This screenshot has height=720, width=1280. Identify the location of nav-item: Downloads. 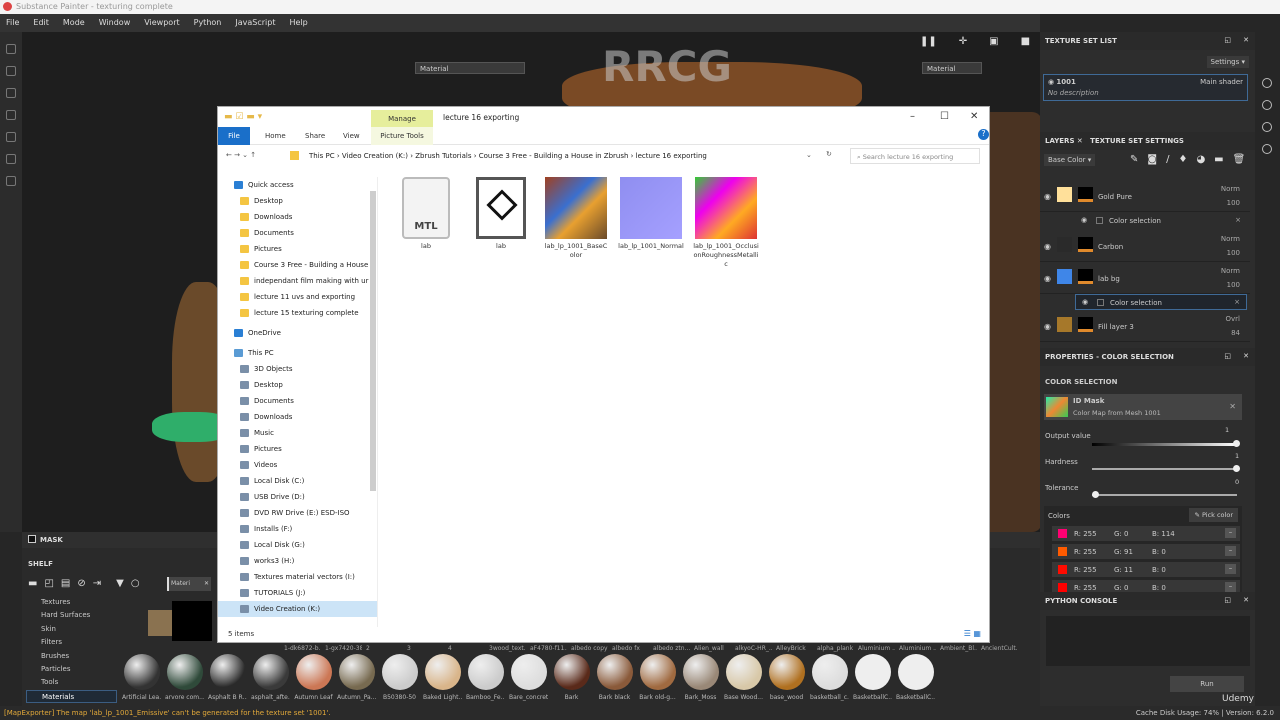
(297, 417).